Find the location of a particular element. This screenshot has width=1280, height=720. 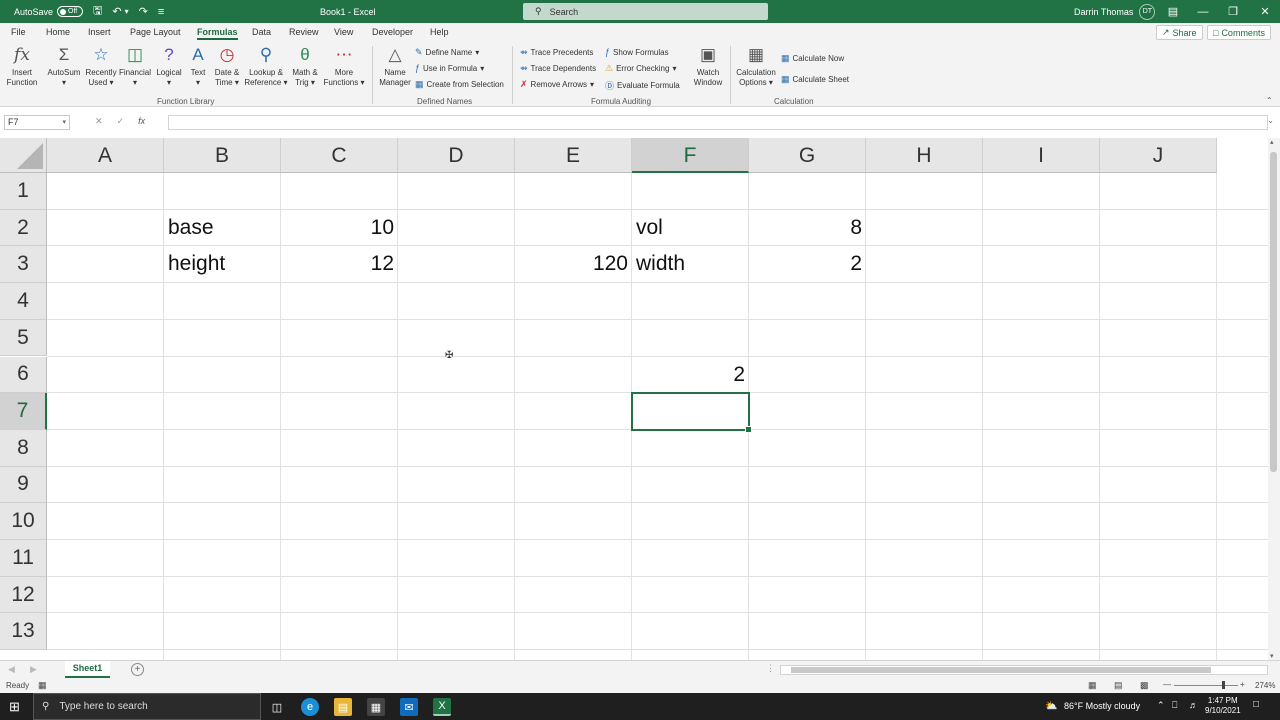

insert-function-button: fx Insert Function is located at coordinates (22, 66).